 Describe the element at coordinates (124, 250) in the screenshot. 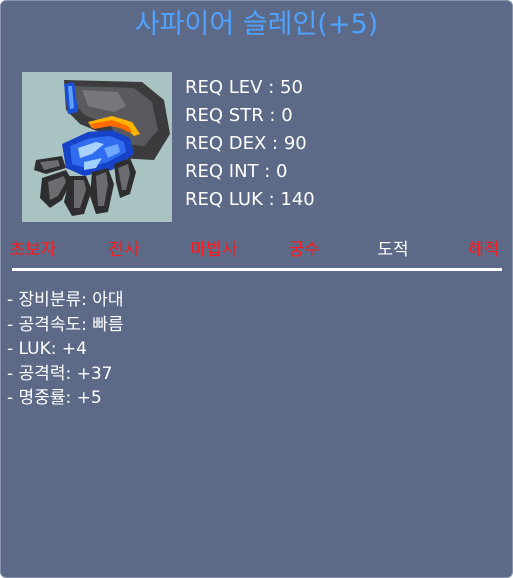

I see `job-warrior: 전사` at that location.